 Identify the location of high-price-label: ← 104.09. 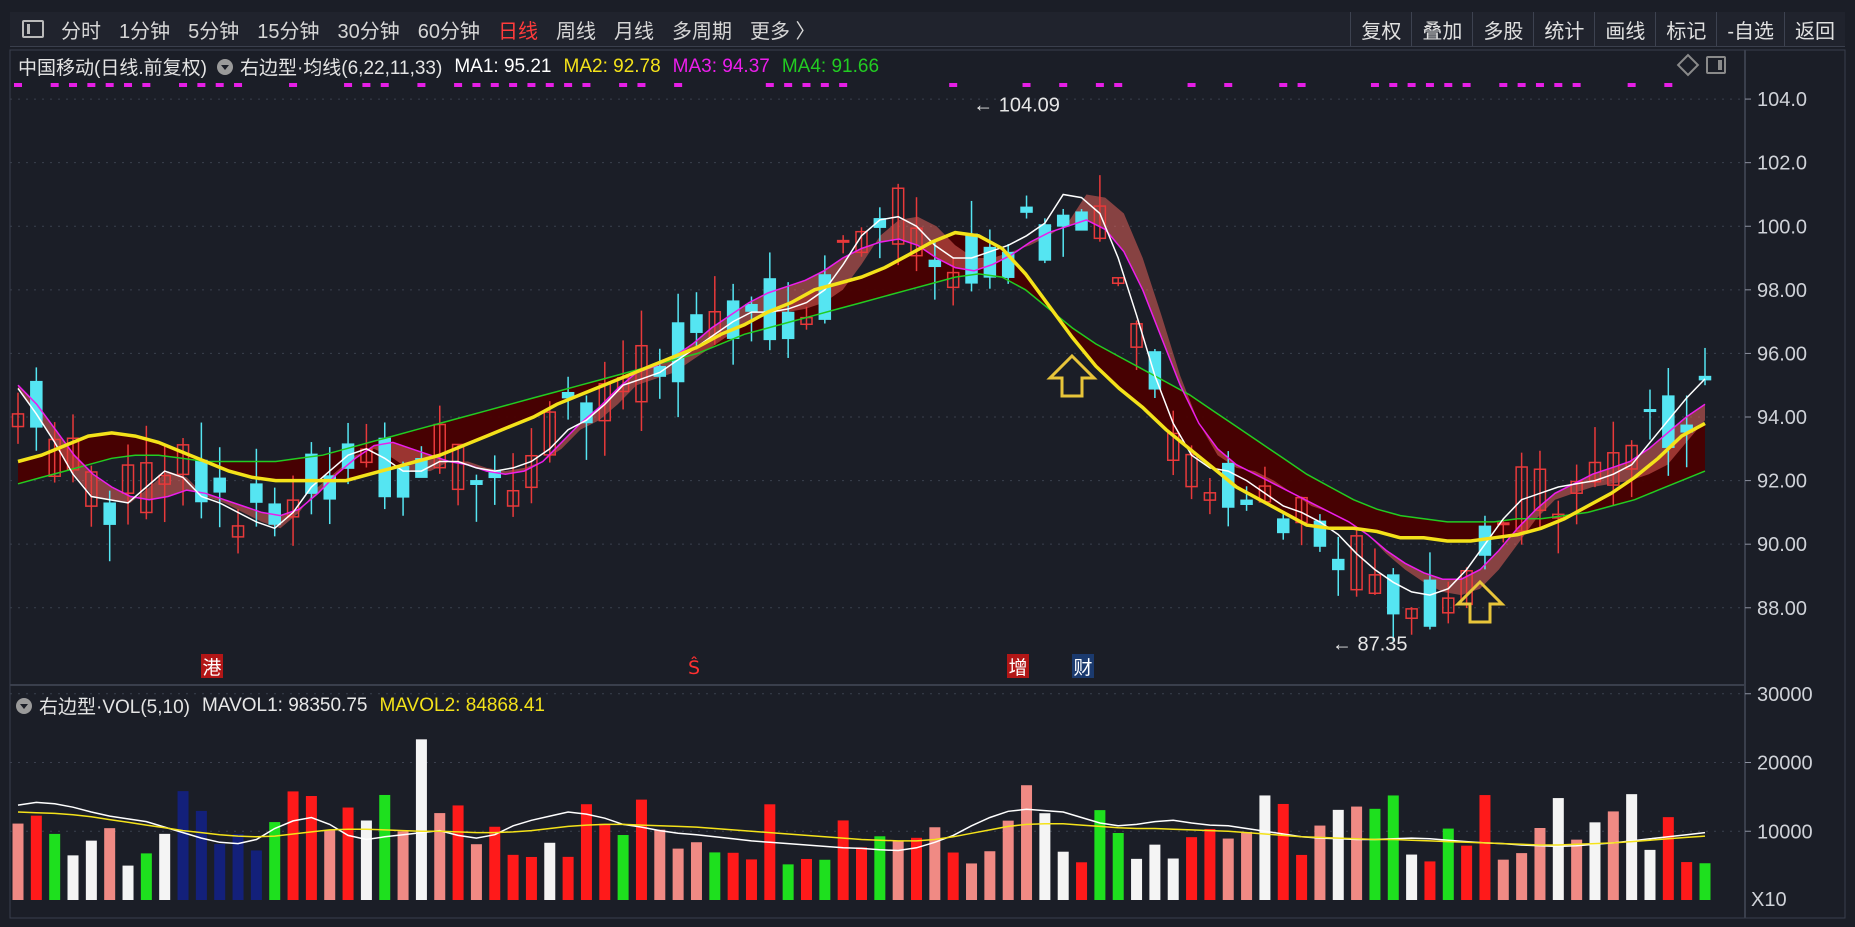
(1016, 105).